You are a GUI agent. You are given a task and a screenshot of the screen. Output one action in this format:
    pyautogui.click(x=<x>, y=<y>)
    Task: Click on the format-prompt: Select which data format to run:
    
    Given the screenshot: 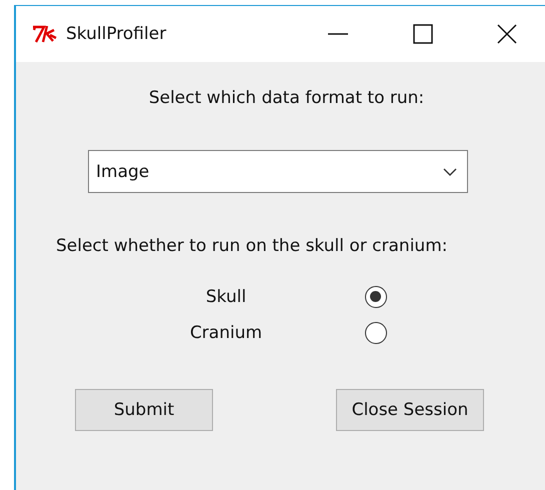 What is the action you would take?
    pyautogui.click(x=286, y=98)
    